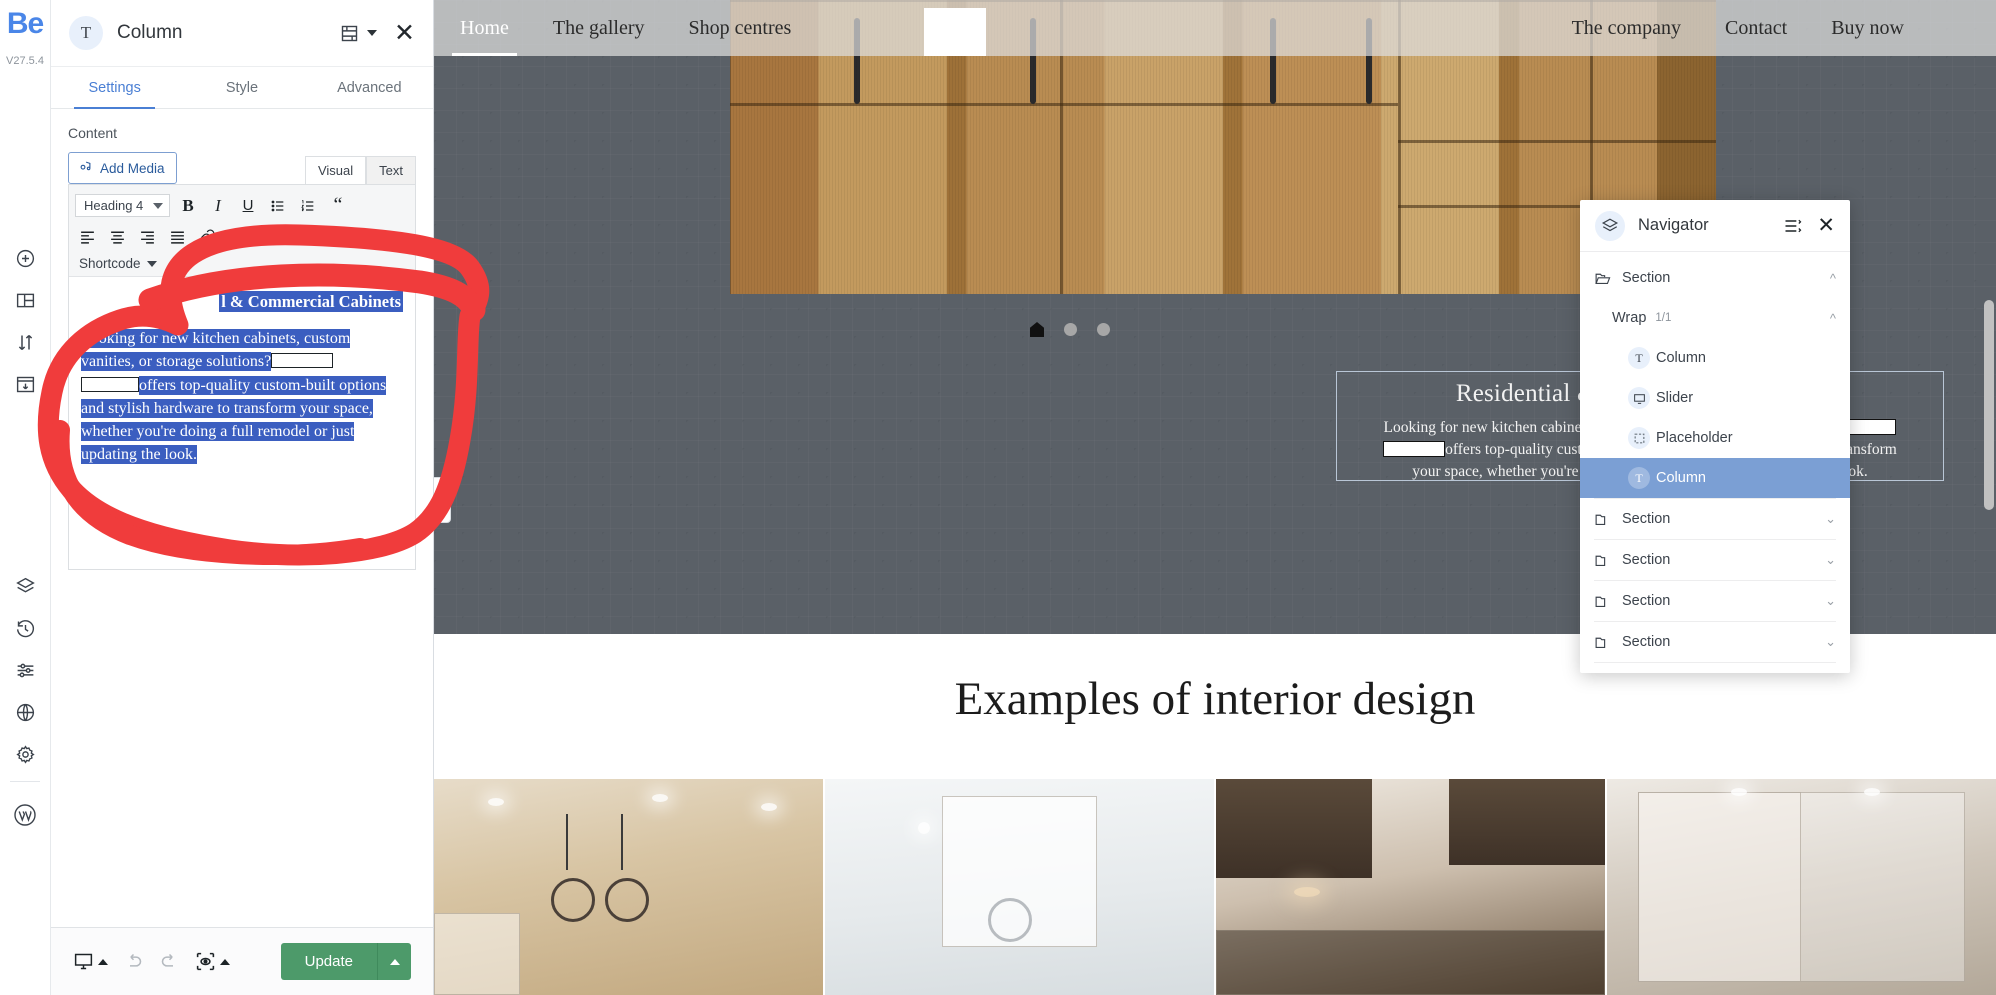 This screenshot has width=1996, height=995. Describe the element at coordinates (311, 301) in the screenshot. I see `editor-heading: l & Commercial Cabinets` at that location.